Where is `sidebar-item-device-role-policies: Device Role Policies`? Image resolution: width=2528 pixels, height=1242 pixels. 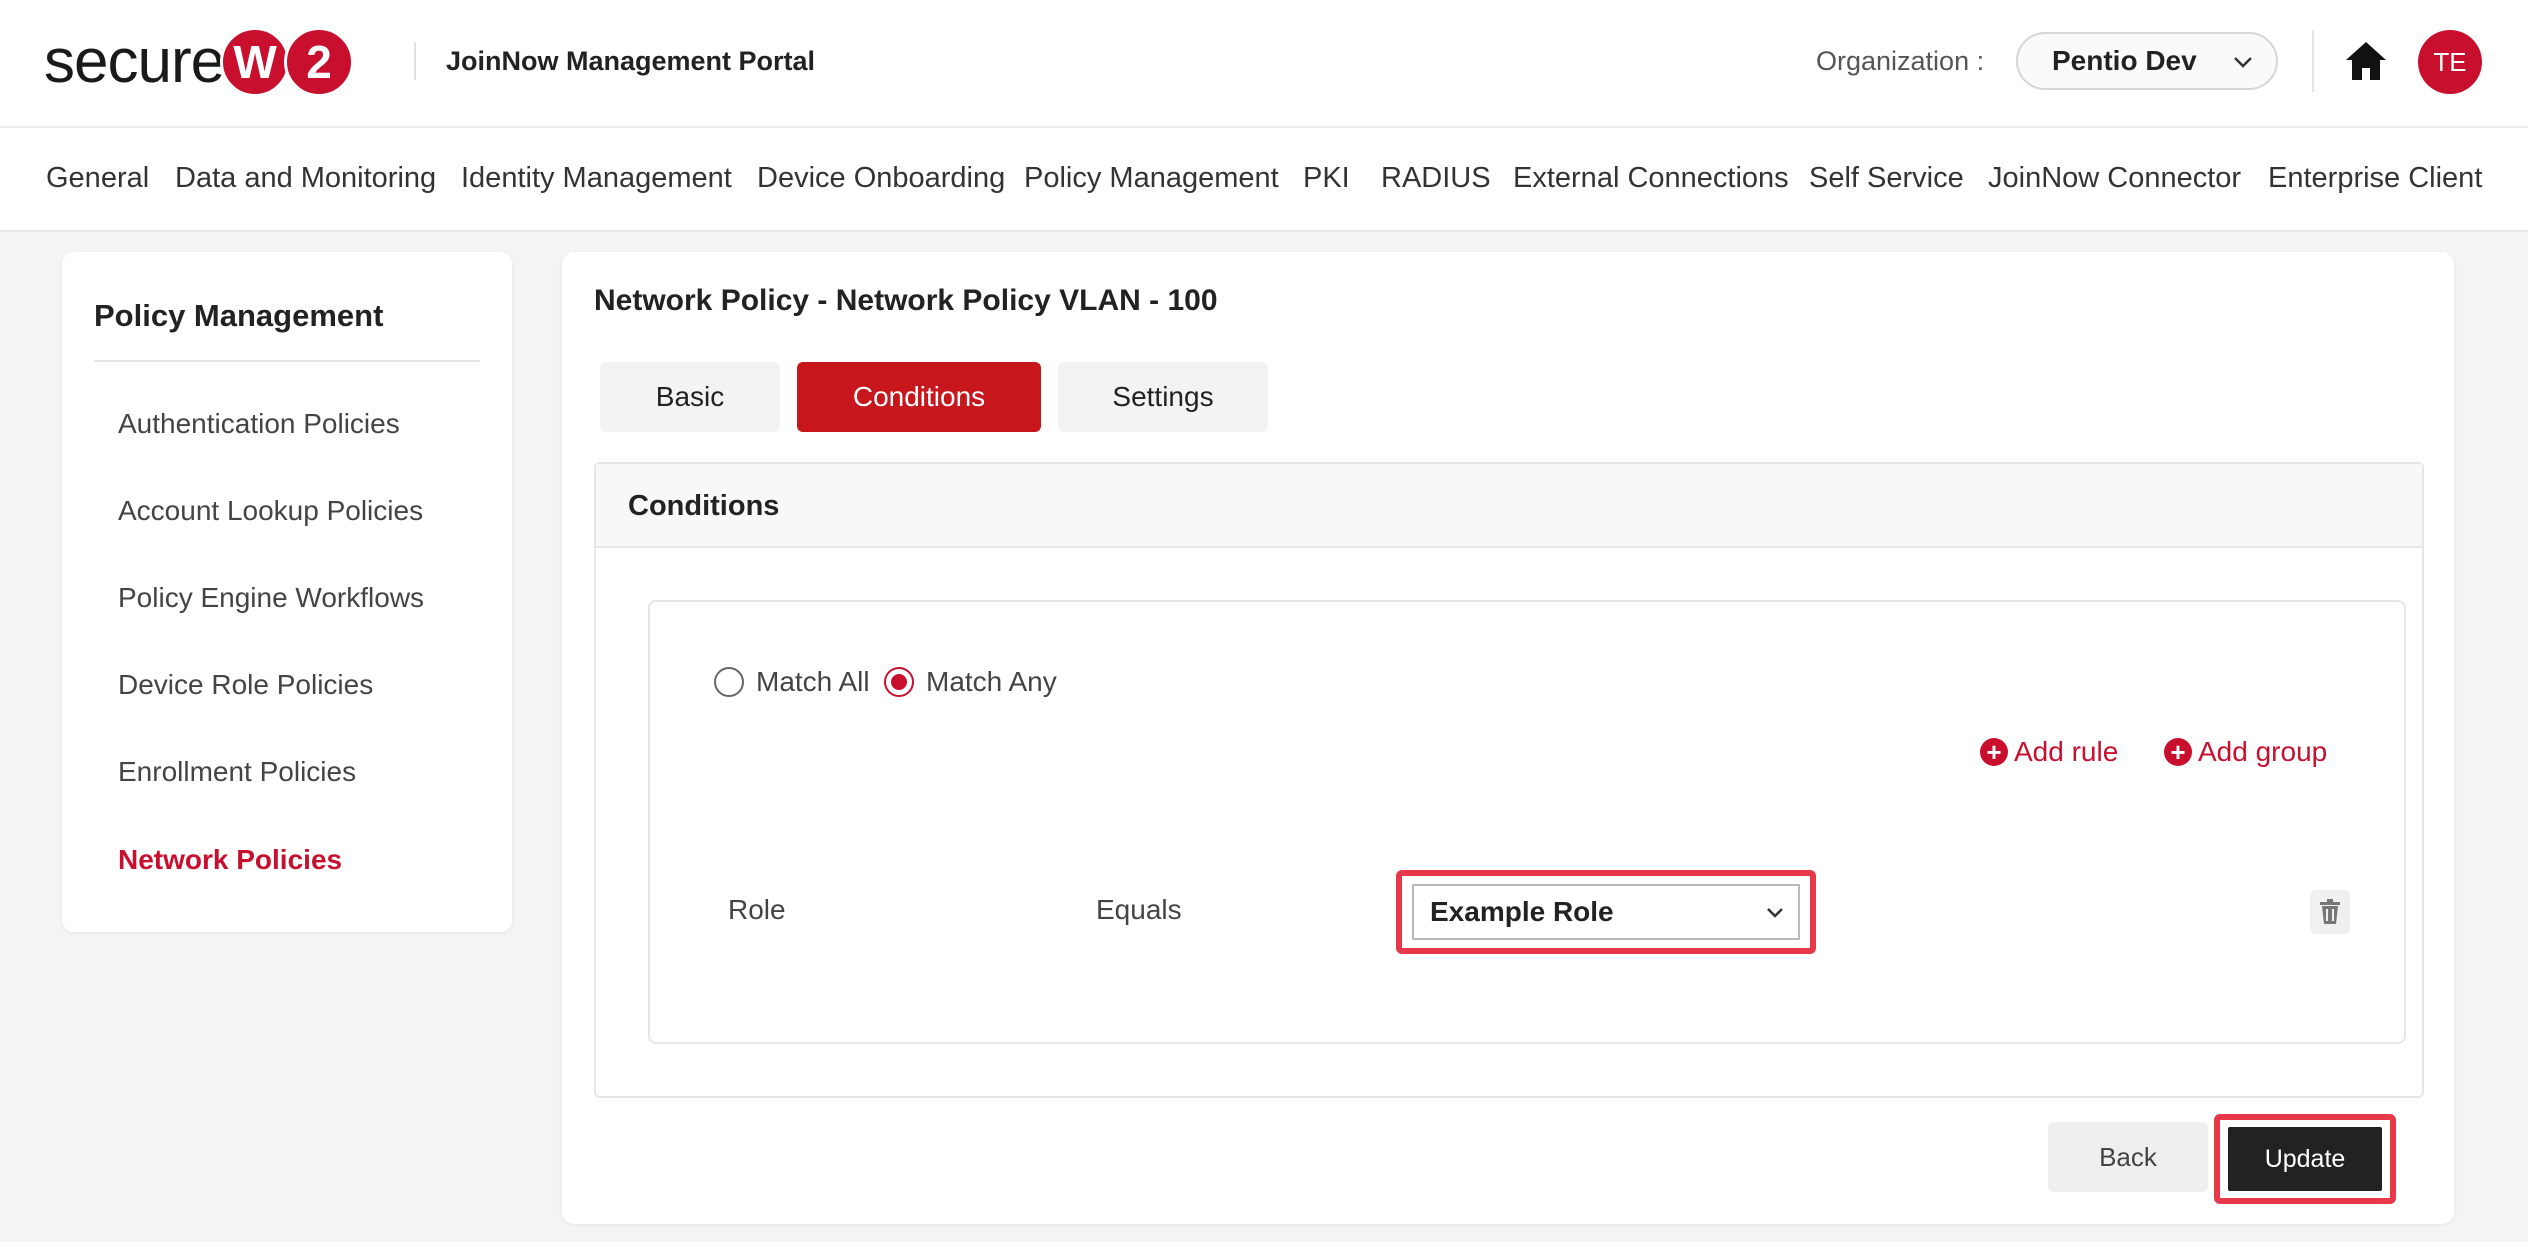
sidebar-item-device-role-policies: Device Role Policies is located at coordinates (245, 685).